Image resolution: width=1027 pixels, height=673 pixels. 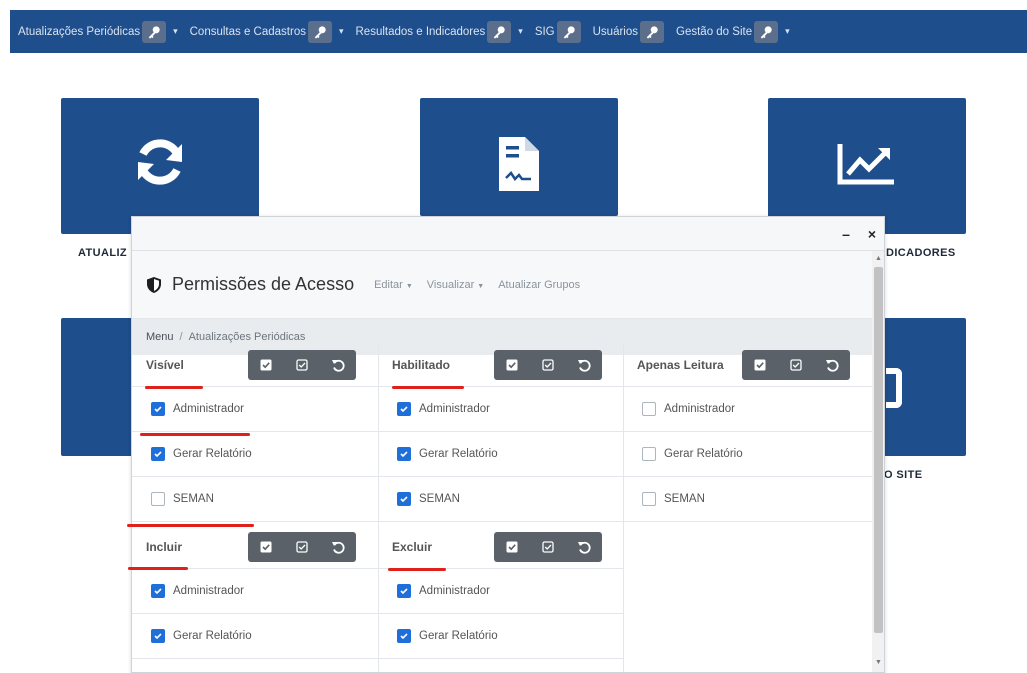 I want to click on breadcrumb-root: Menu, so click(x=160, y=337).